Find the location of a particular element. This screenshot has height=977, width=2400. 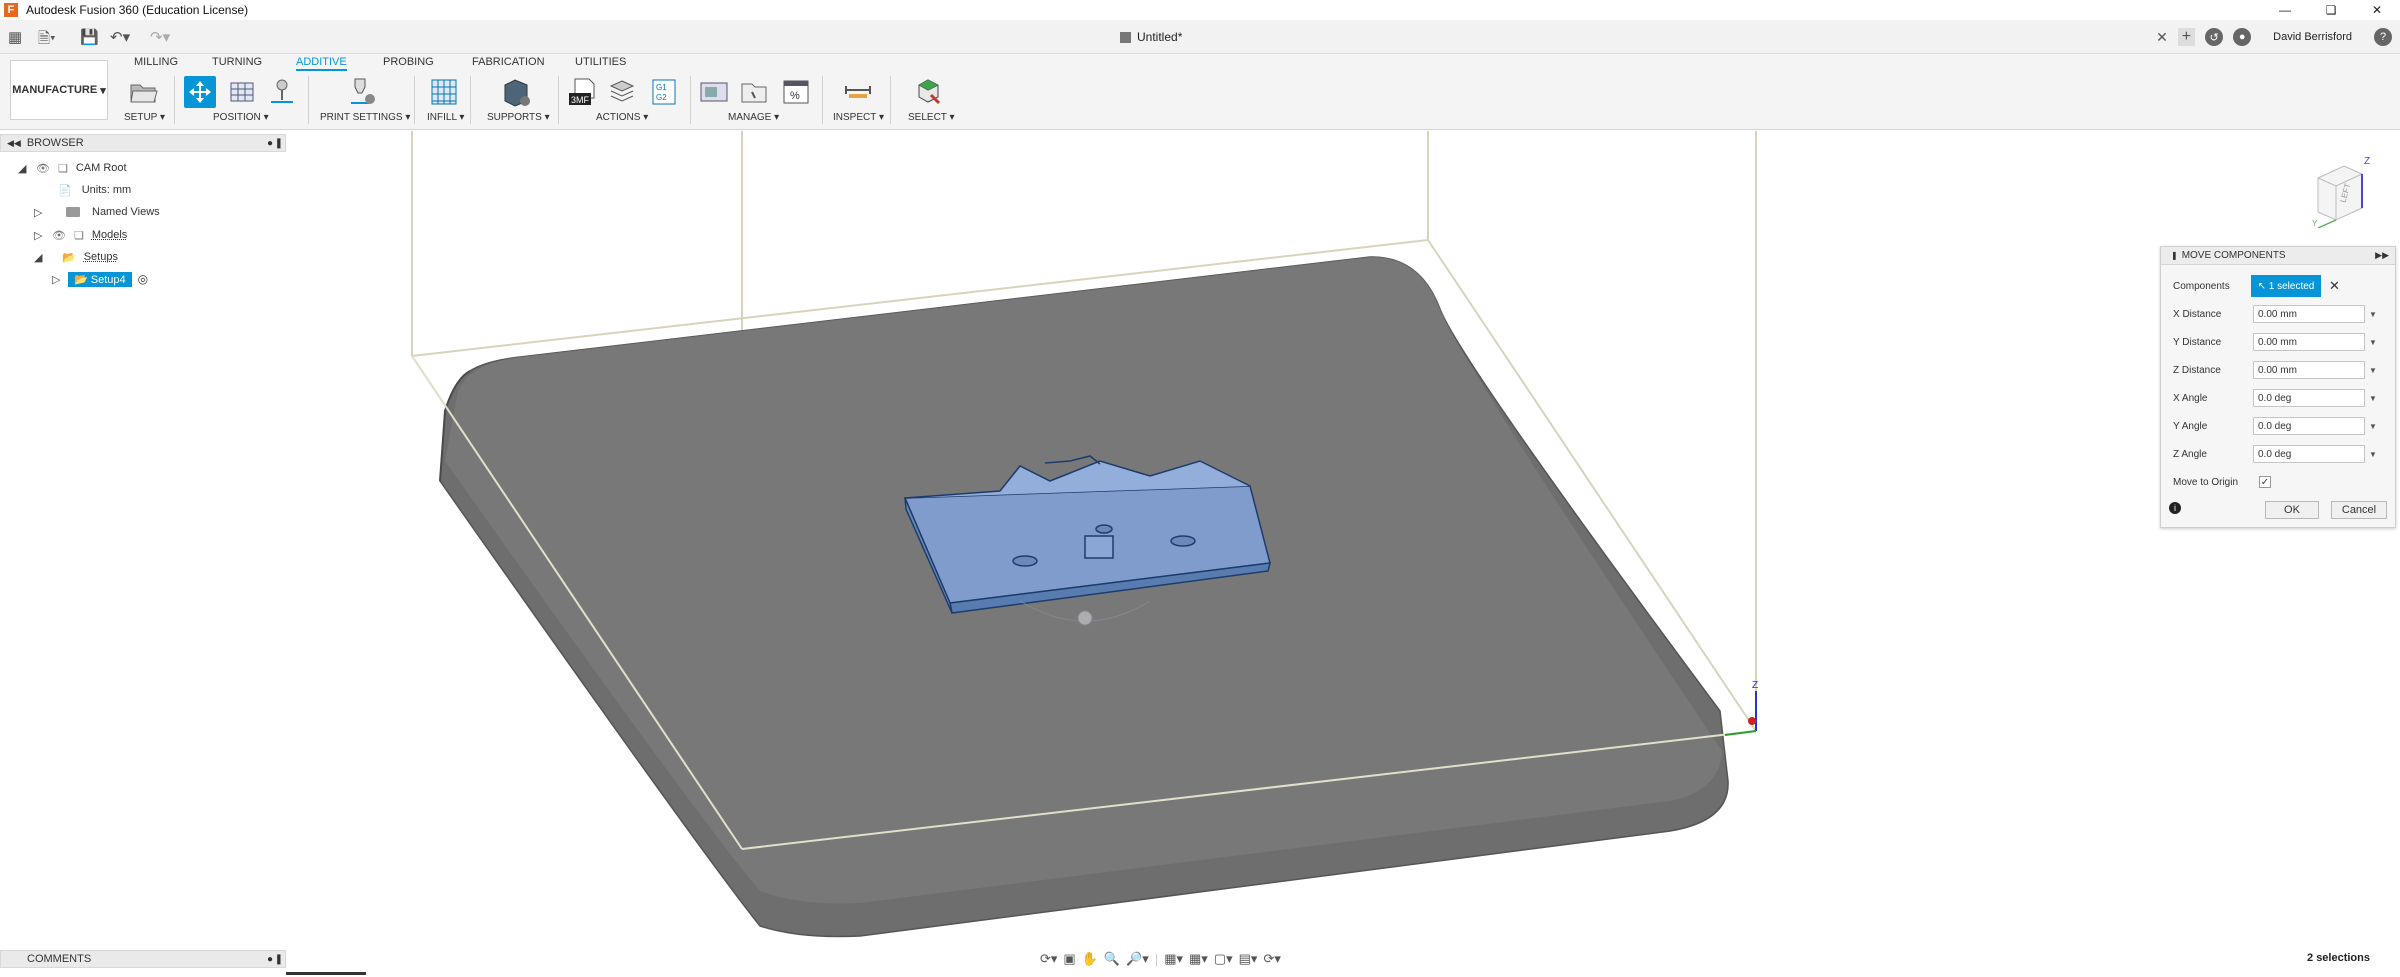

close-icon: ✕ is located at coordinates (2377, 10).